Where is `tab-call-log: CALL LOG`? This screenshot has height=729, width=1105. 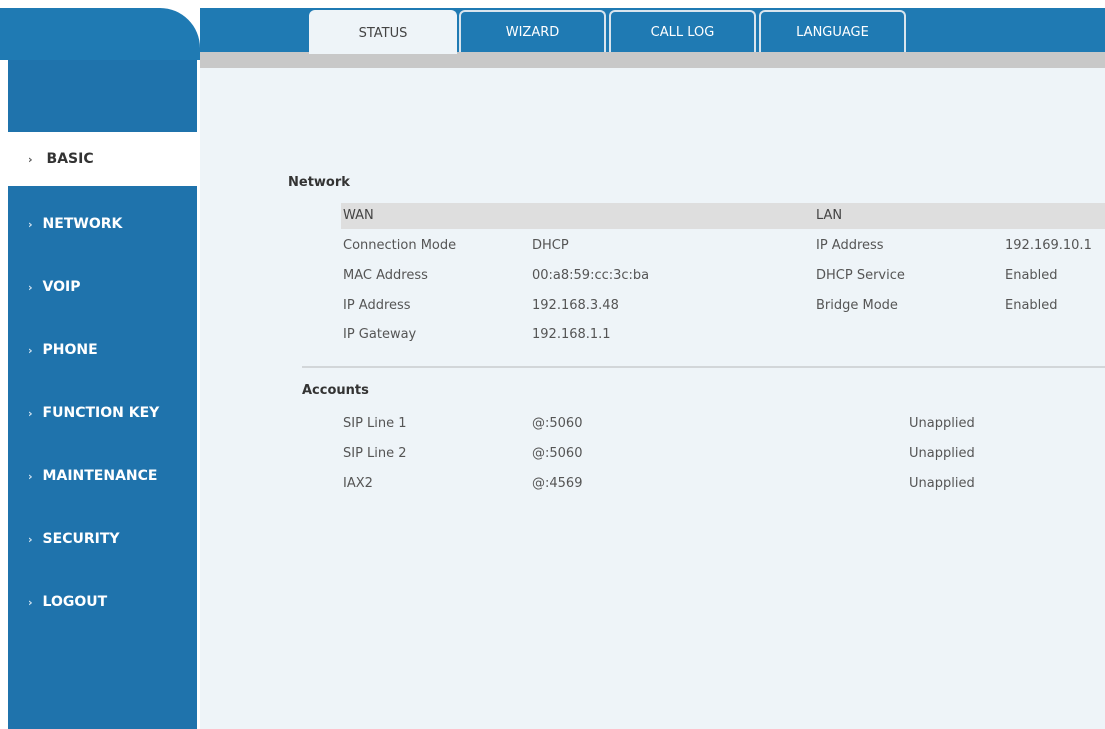
tab-call-log: CALL LOG is located at coordinates (682, 31).